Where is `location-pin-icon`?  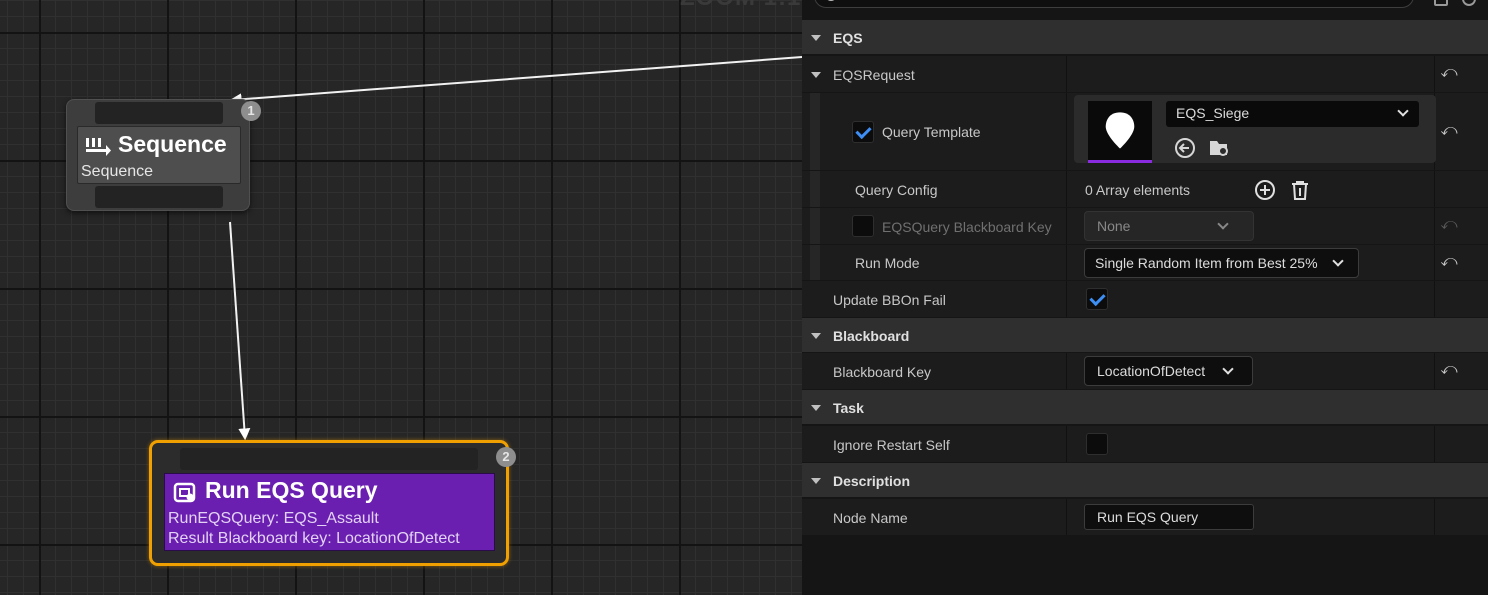 location-pin-icon is located at coordinates (1120, 130).